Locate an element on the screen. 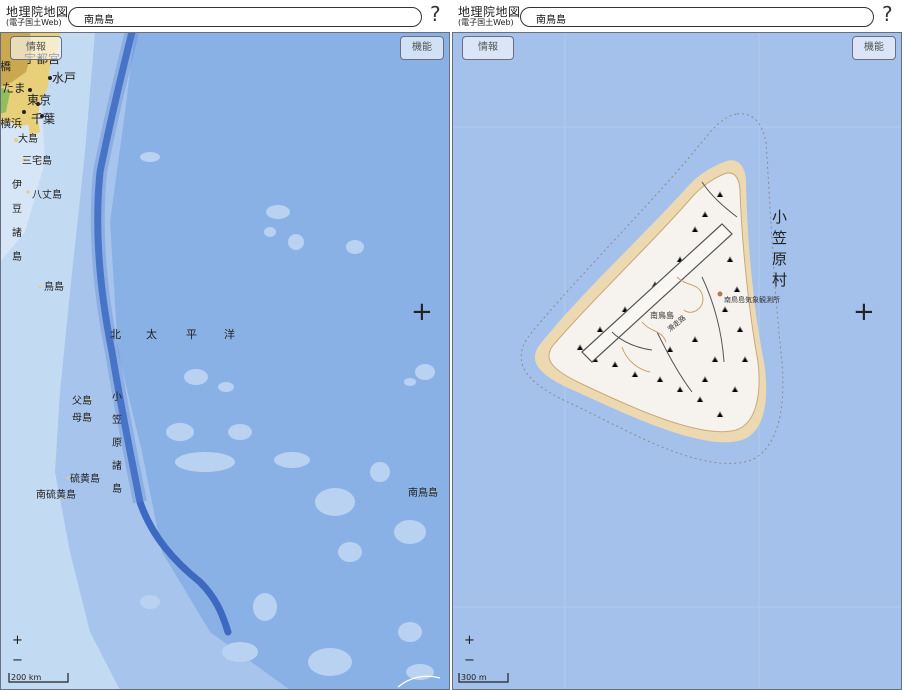 This screenshot has height=690, width=904. label-chiba: 千葉 is located at coordinates (43, 119).